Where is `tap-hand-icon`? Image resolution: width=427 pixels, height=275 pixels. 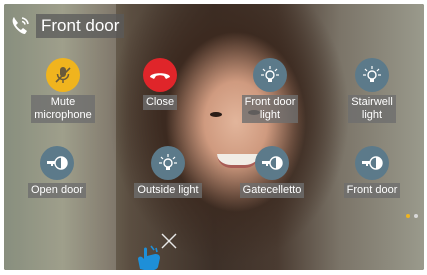 tap-hand-icon is located at coordinates (149, 257).